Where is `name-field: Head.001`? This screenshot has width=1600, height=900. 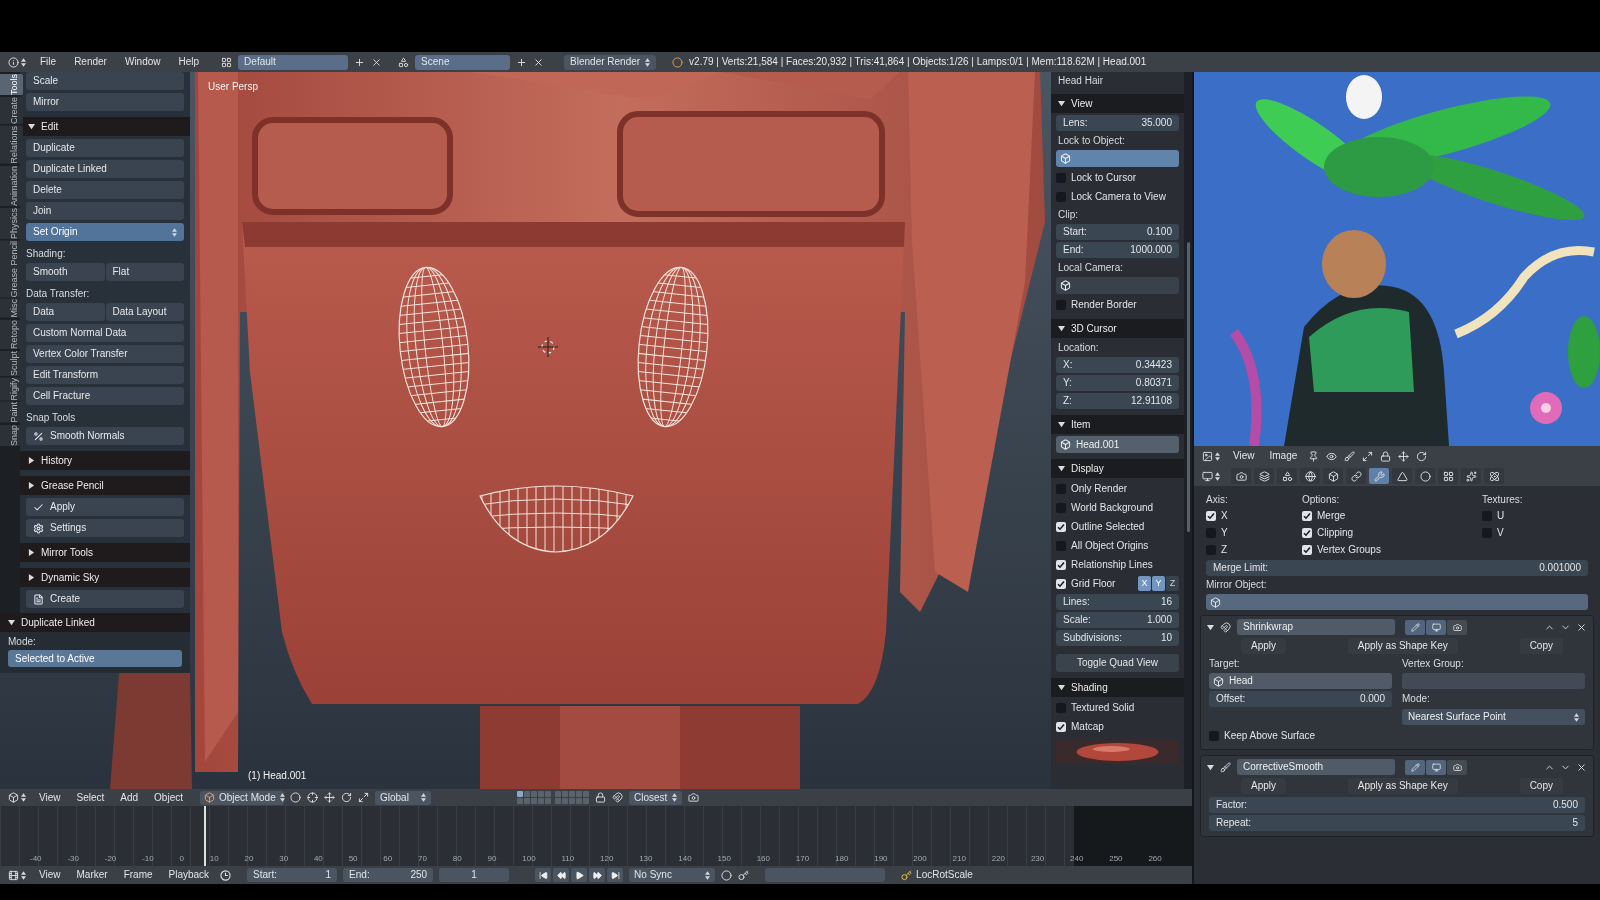
name-field: Head.001 is located at coordinates (1117, 444).